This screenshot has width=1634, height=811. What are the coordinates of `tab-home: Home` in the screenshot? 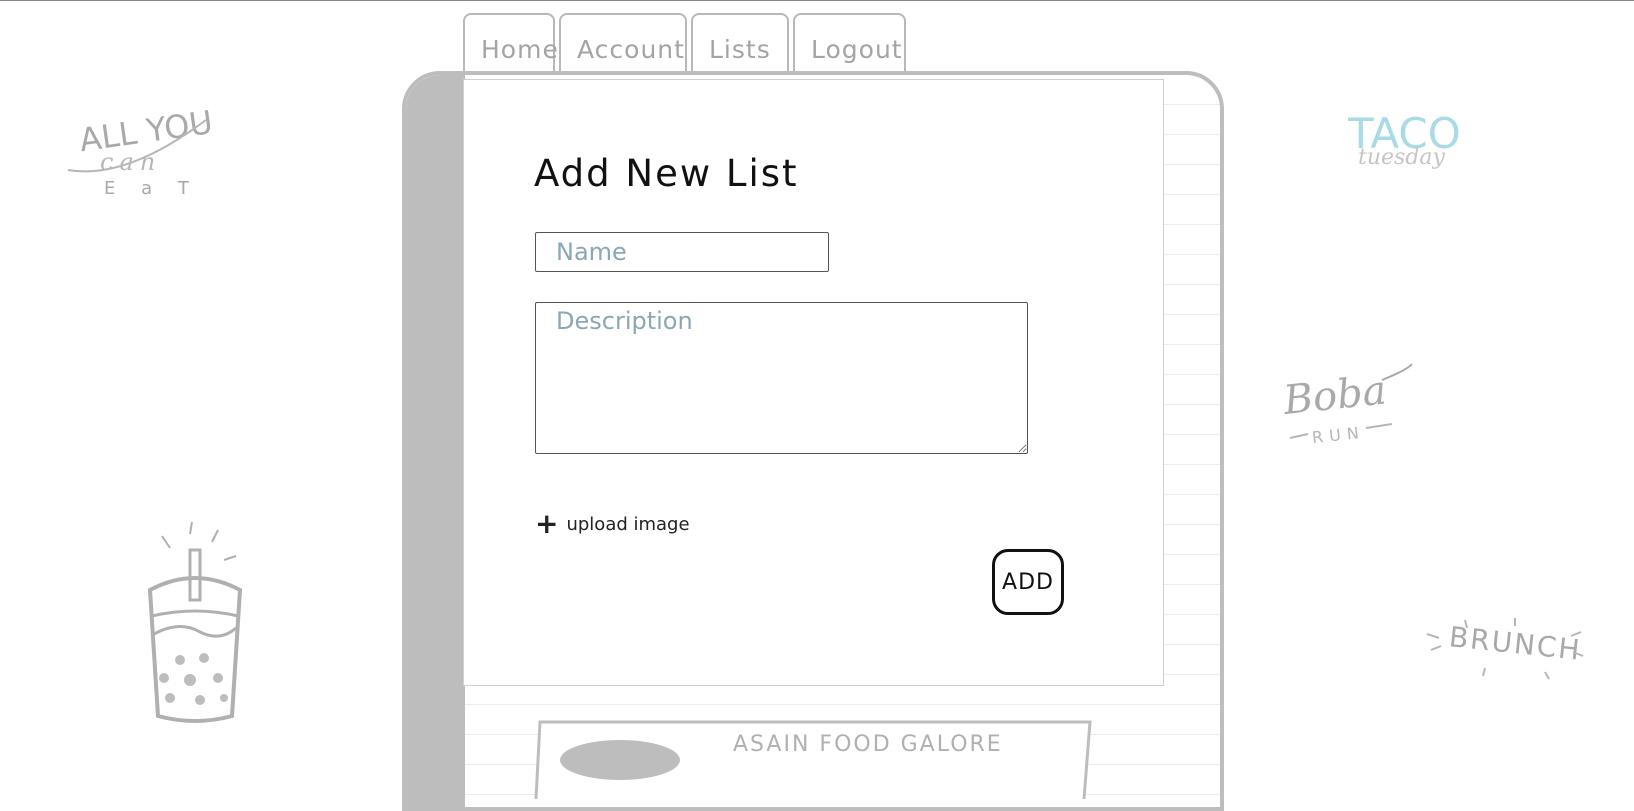 It's located at (510, 42).